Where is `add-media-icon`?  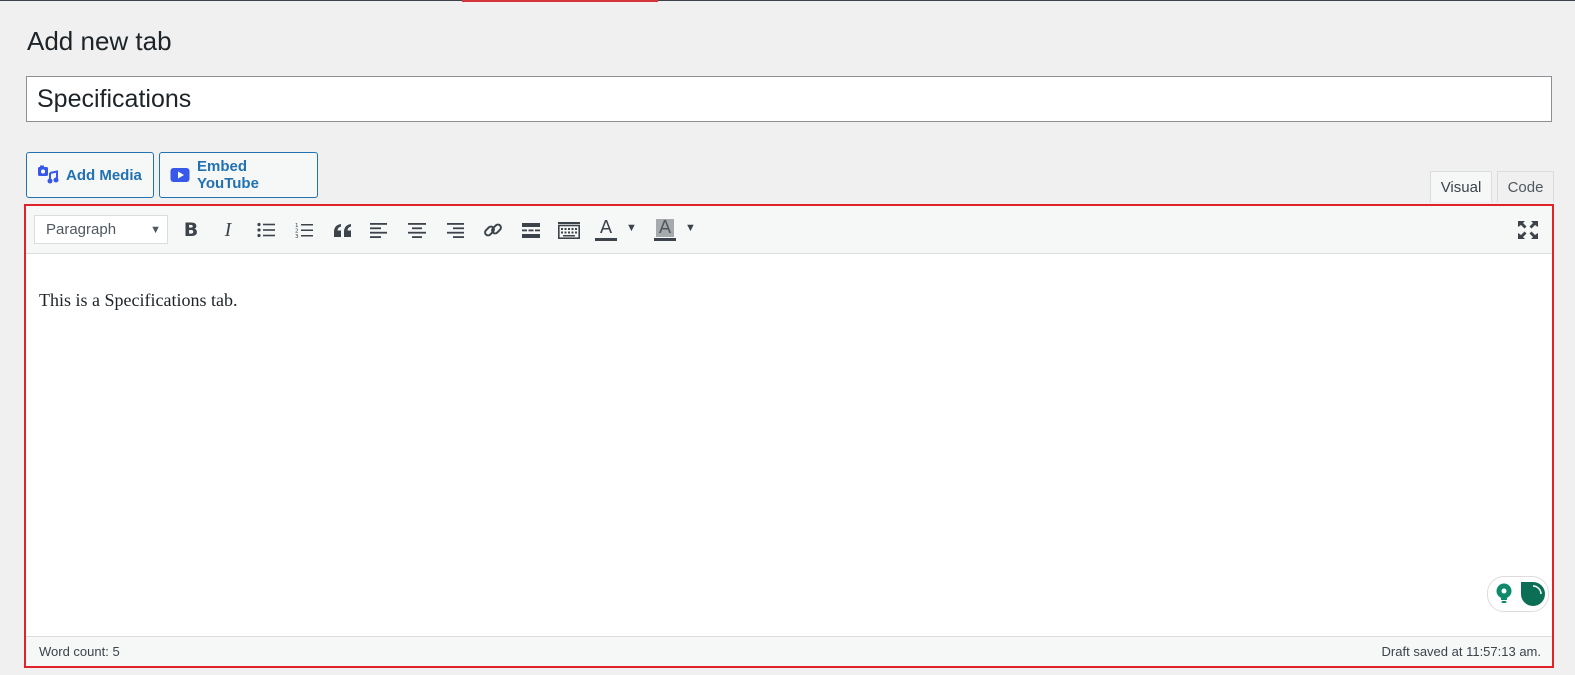
add-media-icon is located at coordinates (48, 175).